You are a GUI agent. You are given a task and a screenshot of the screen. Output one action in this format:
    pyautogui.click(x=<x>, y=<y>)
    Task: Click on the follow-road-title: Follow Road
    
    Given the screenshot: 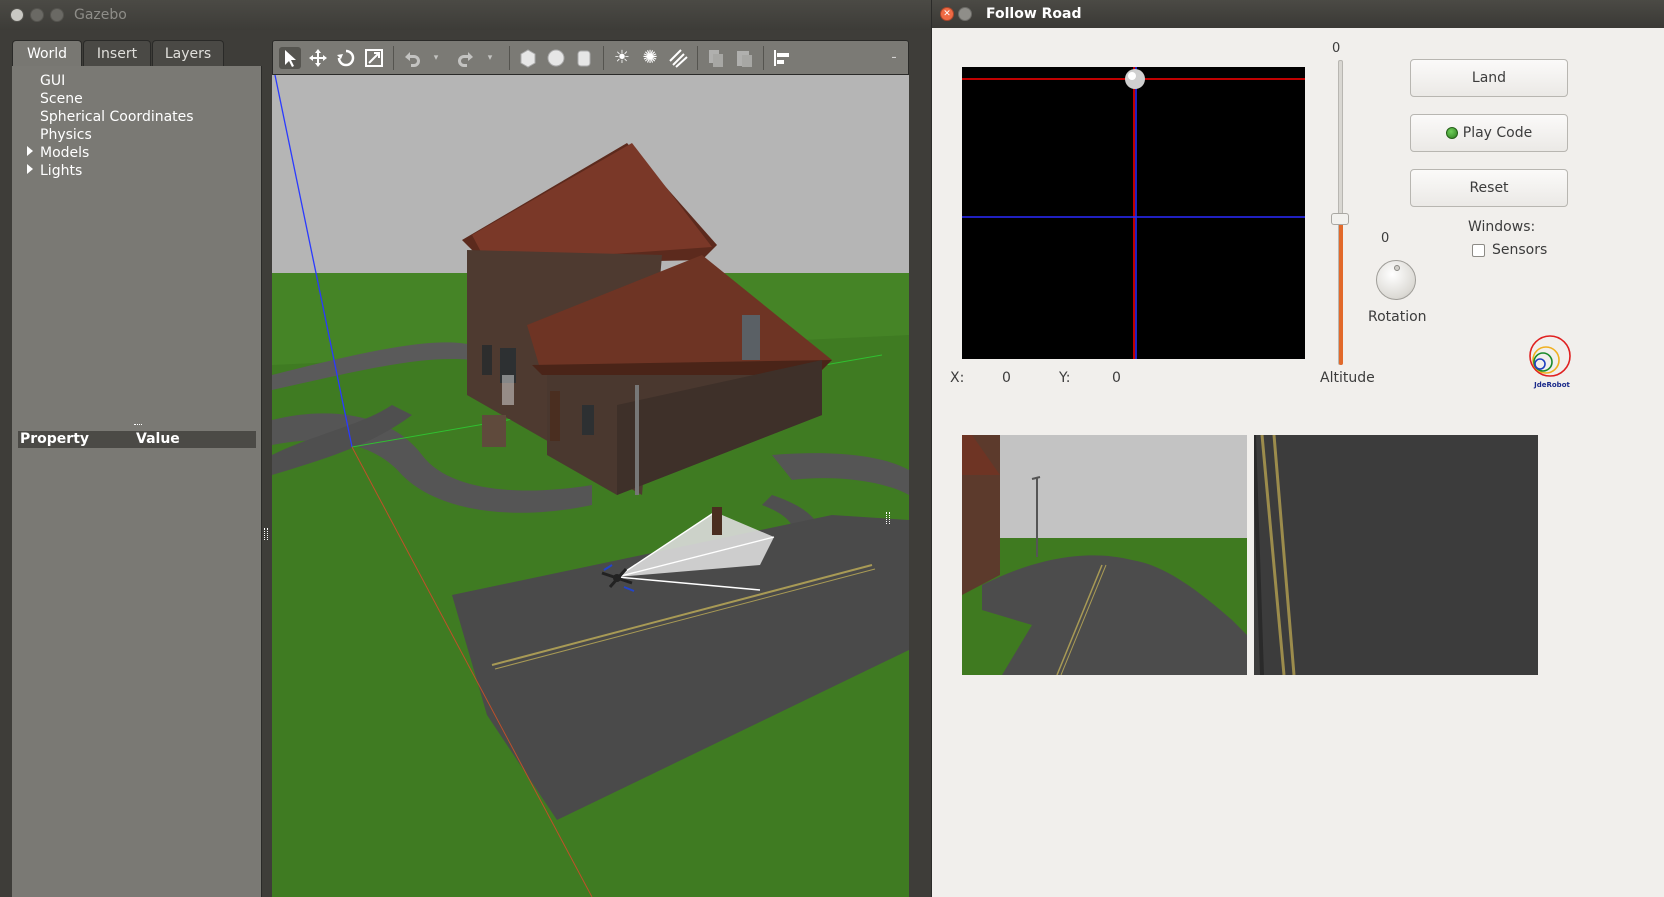 What is the action you would take?
    pyautogui.click(x=1034, y=14)
    